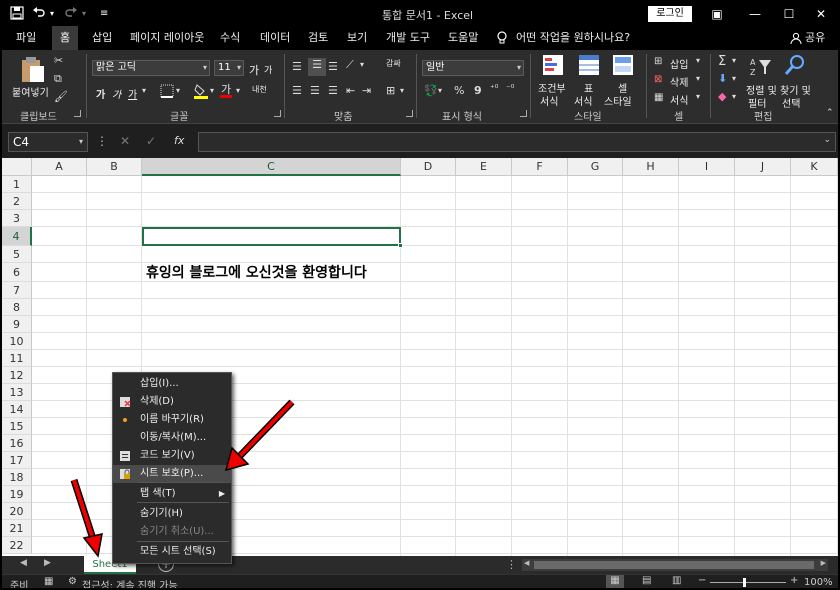  What do you see at coordinates (755, 14) in the screenshot?
I see `minimize-button: —` at bounding box center [755, 14].